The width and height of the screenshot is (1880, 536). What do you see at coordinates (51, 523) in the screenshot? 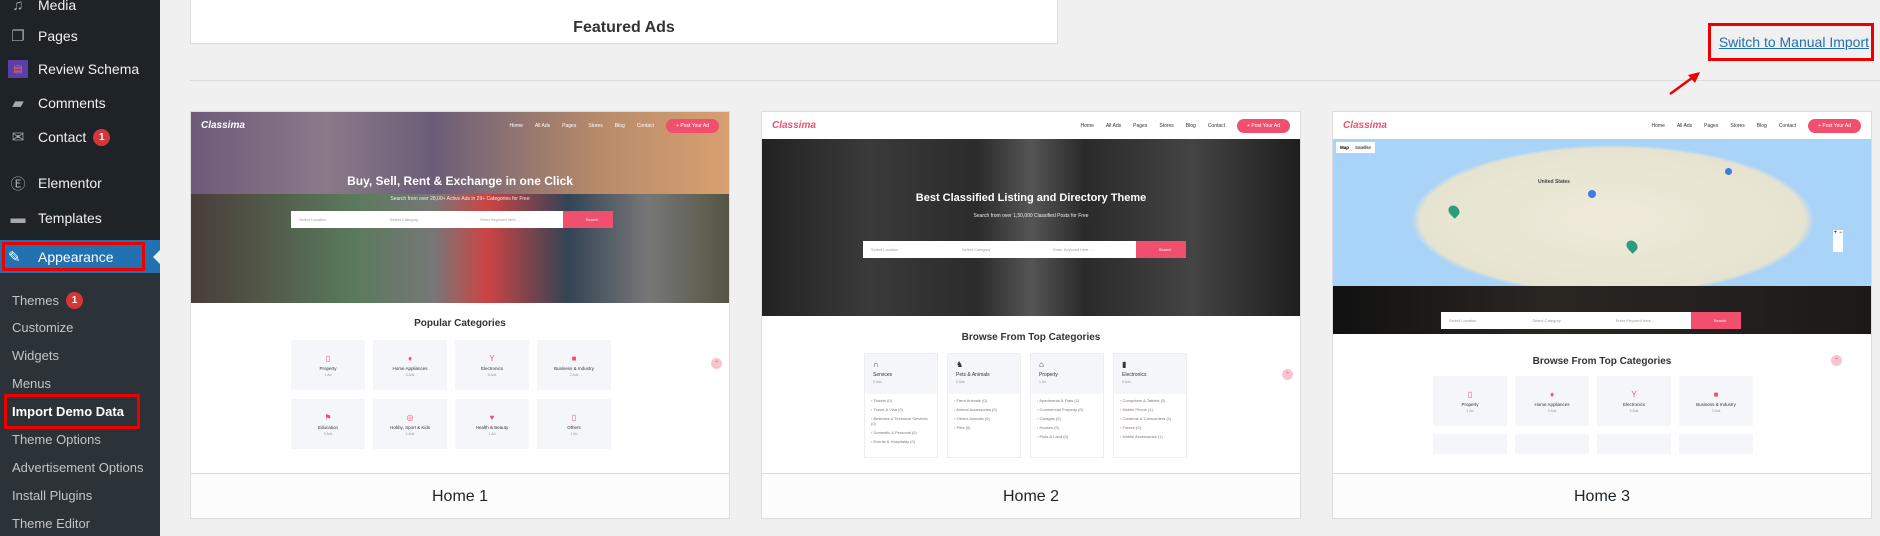
I see `submenu-item-theme-editor: Theme Editor` at bounding box center [51, 523].